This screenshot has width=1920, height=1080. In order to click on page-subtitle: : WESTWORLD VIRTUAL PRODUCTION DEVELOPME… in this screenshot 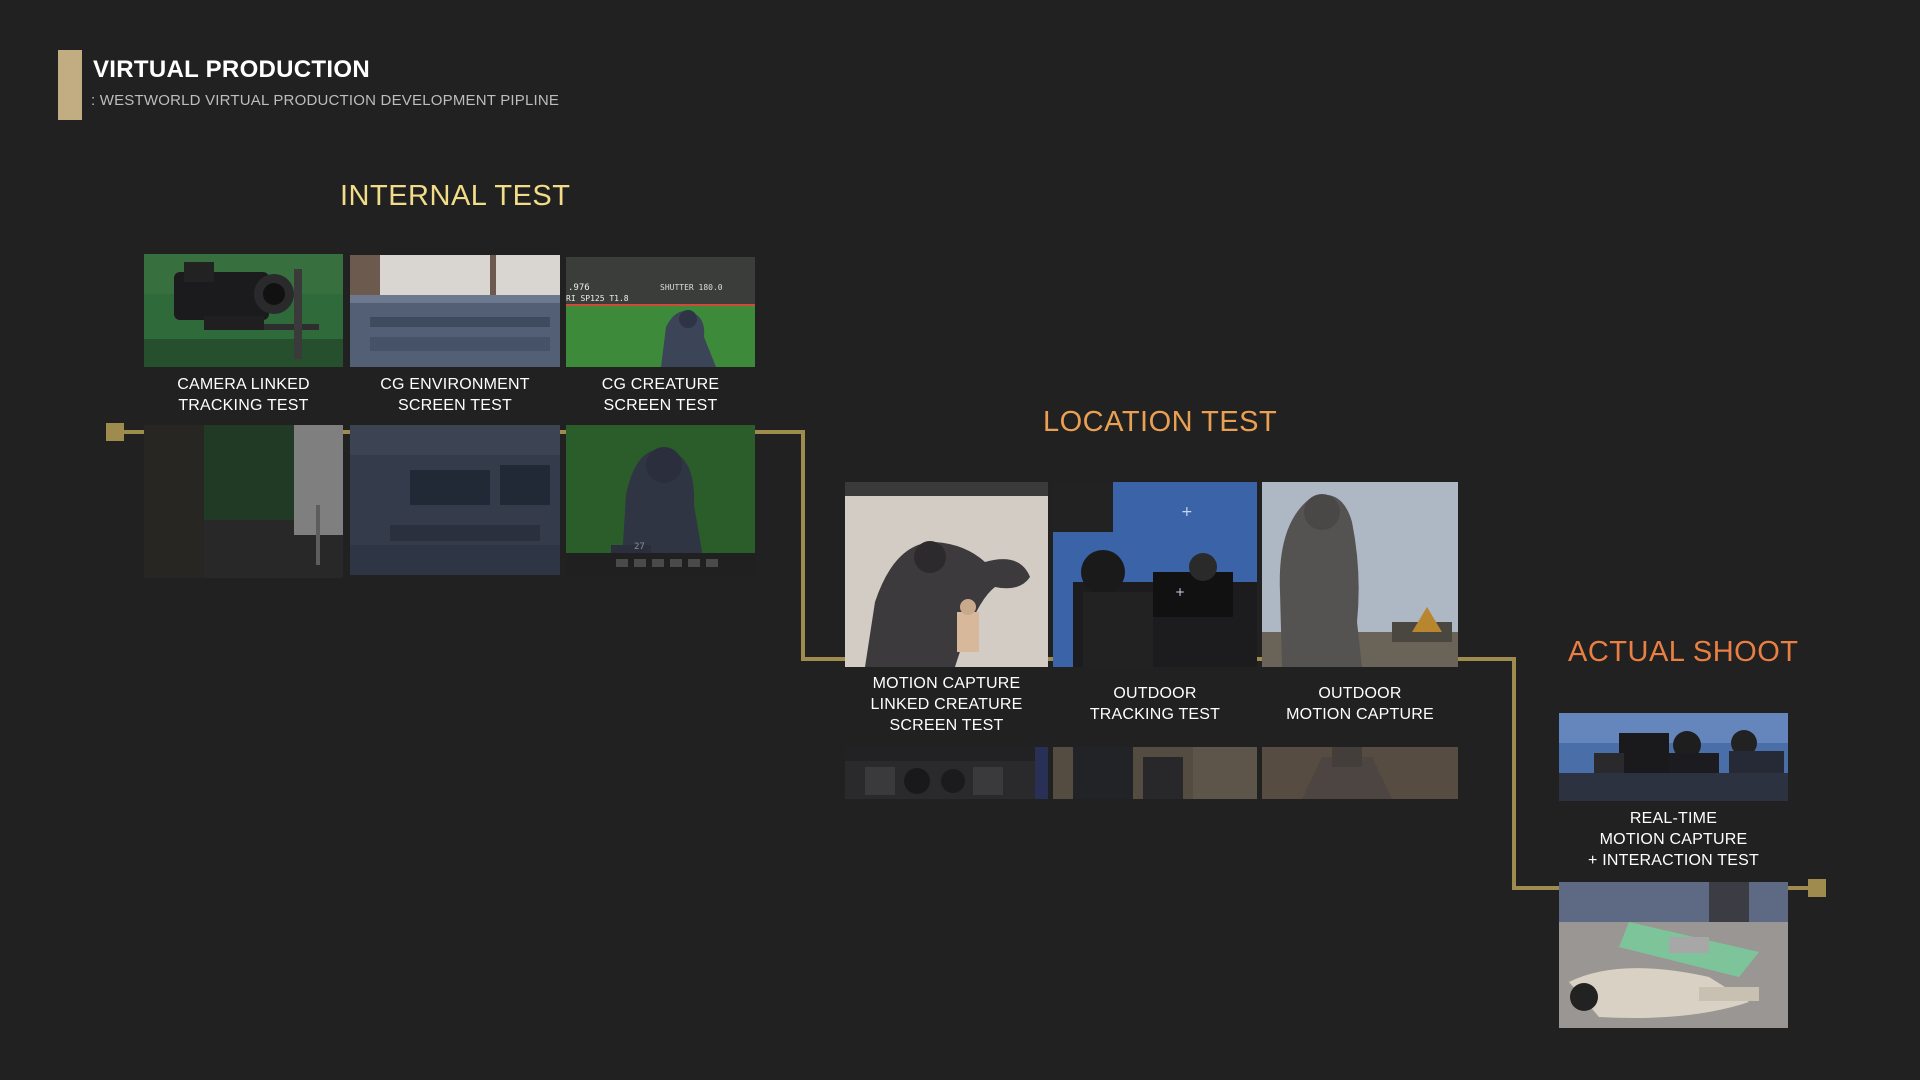, I will do `click(325, 100)`.